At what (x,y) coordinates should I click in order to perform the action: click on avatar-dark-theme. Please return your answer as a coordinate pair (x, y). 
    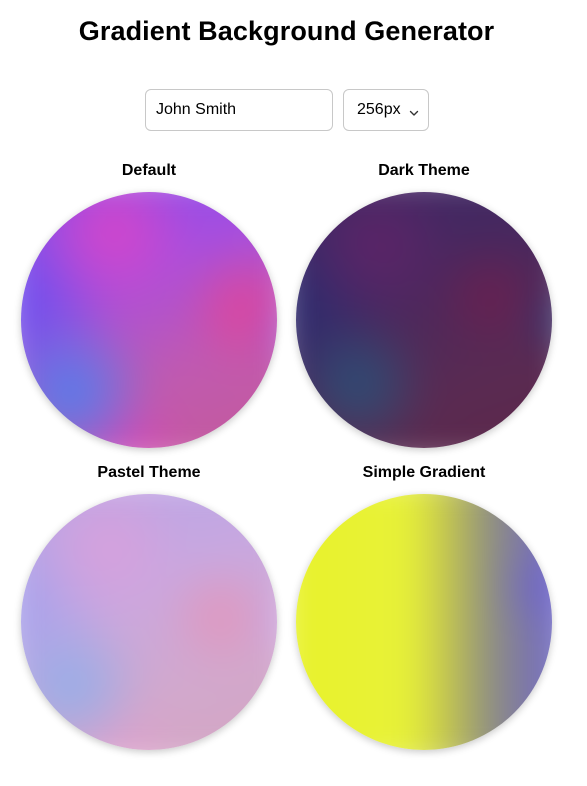
    Looking at the image, I should click on (424, 320).